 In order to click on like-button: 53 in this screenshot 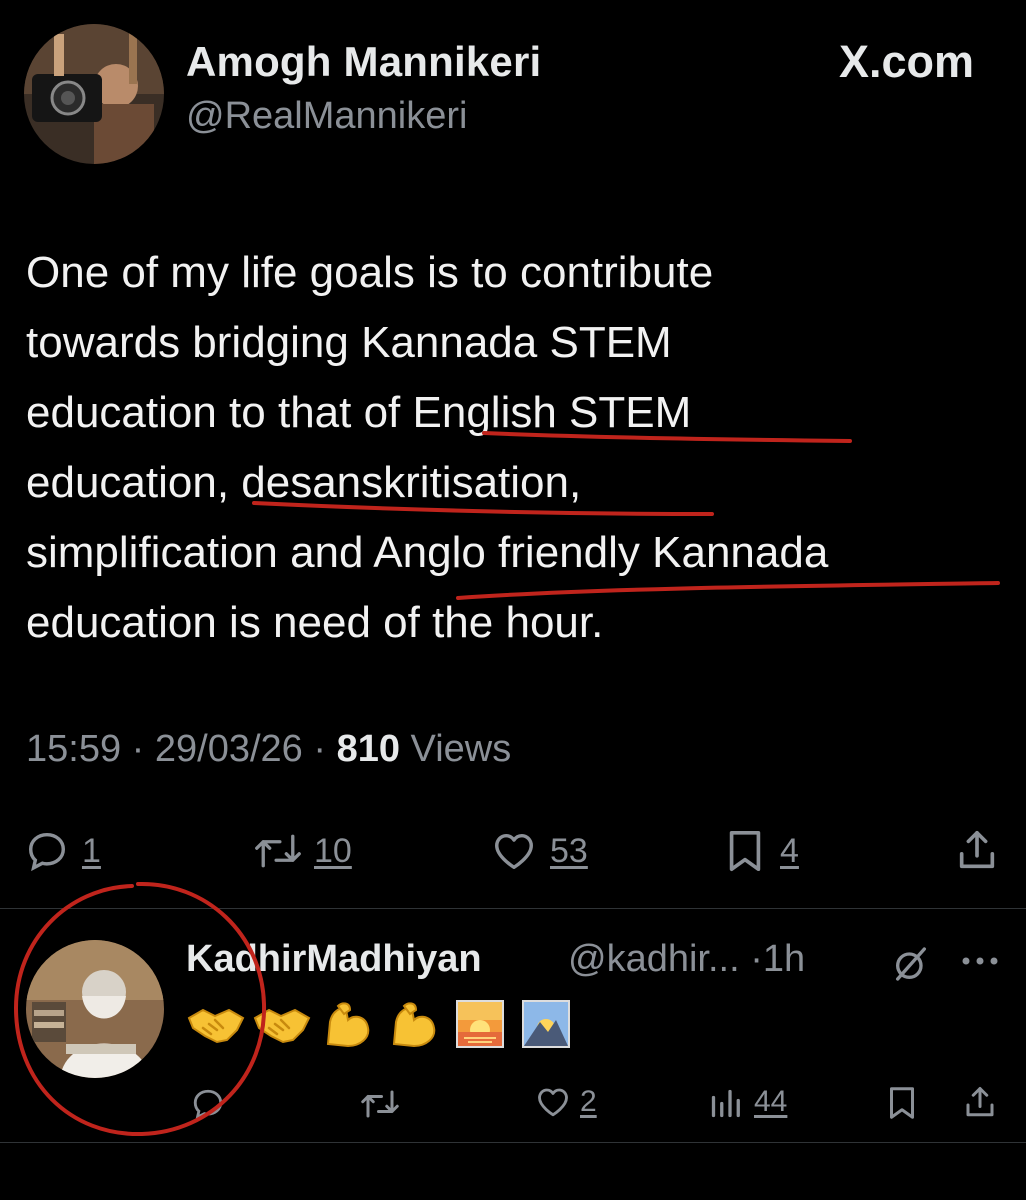, I will do `click(539, 851)`.